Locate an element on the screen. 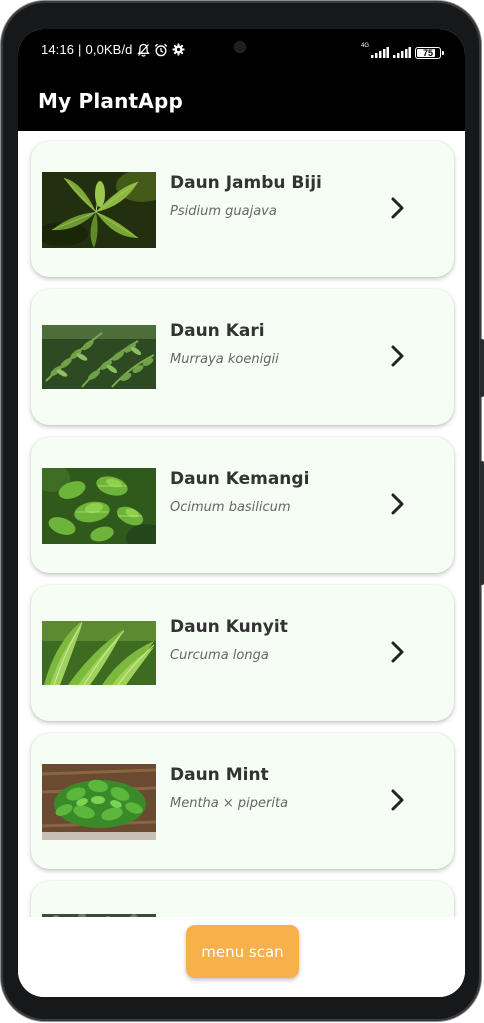 The width and height of the screenshot is (484, 1023). battery-icon: 75 is located at coordinates (429, 52).